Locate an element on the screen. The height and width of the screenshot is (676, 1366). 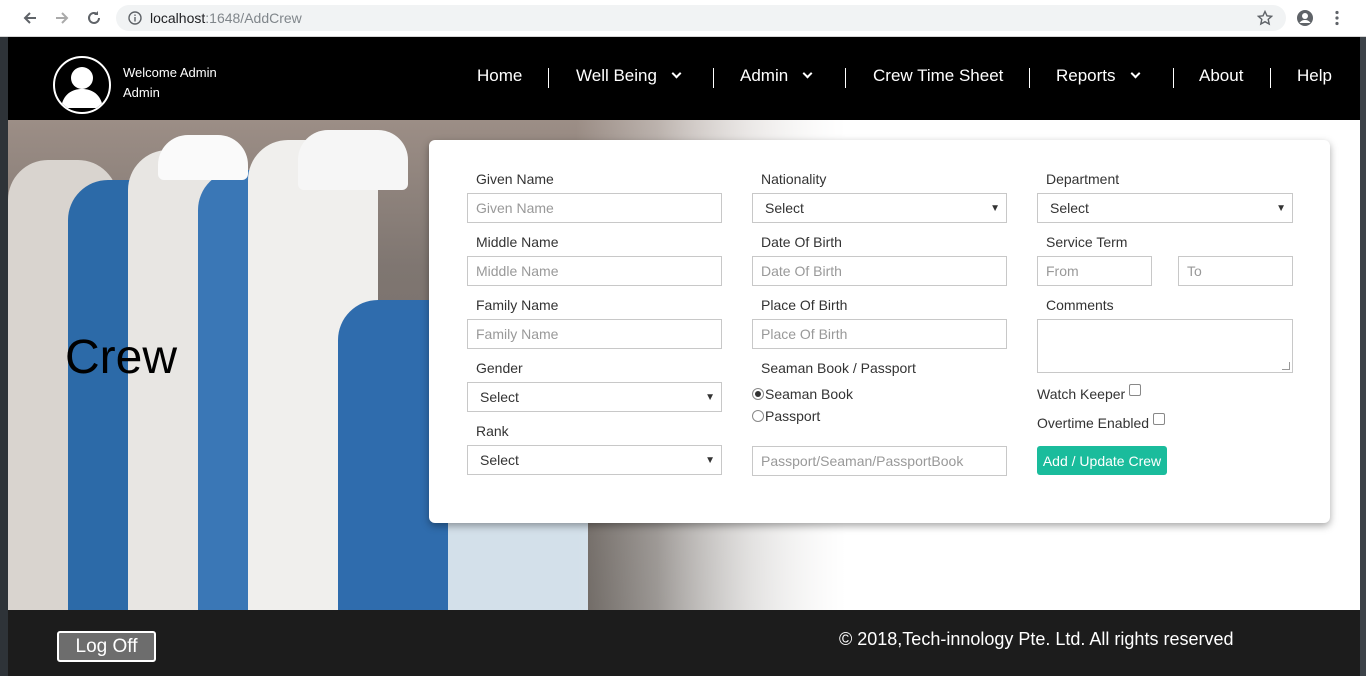
nav-about: About is located at coordinates (1221, 76).